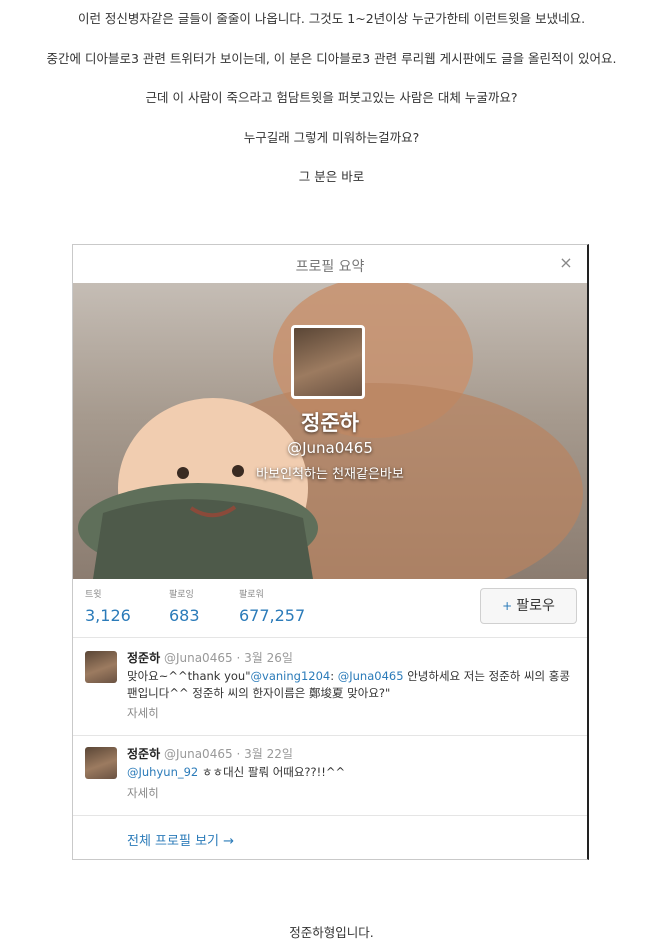 This screenshot has height=946, width=663. Describe the element at coordinates (507, 606) in the screenshot. I see `add-user-icon: +` at that location.